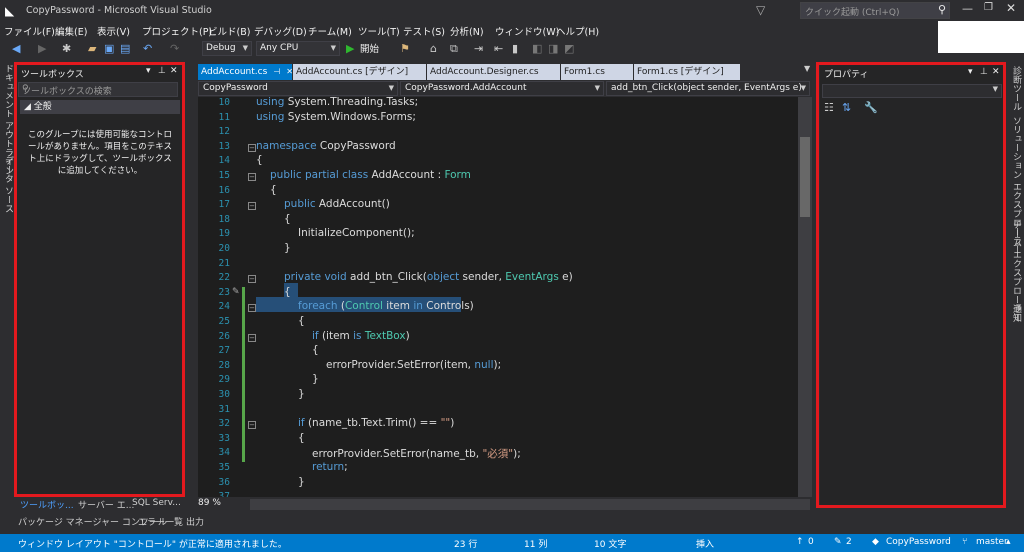 Image resolution: width=1024 pixels, height=552 pixels. What do you see at coordinates (330, 467) in the screenshot?
I see `code-line: return;` at bounding box center [330, 467].